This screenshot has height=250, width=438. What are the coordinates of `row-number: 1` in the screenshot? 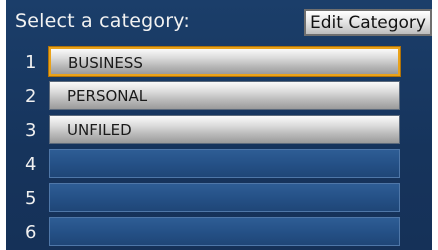 It's located at (31, 62).